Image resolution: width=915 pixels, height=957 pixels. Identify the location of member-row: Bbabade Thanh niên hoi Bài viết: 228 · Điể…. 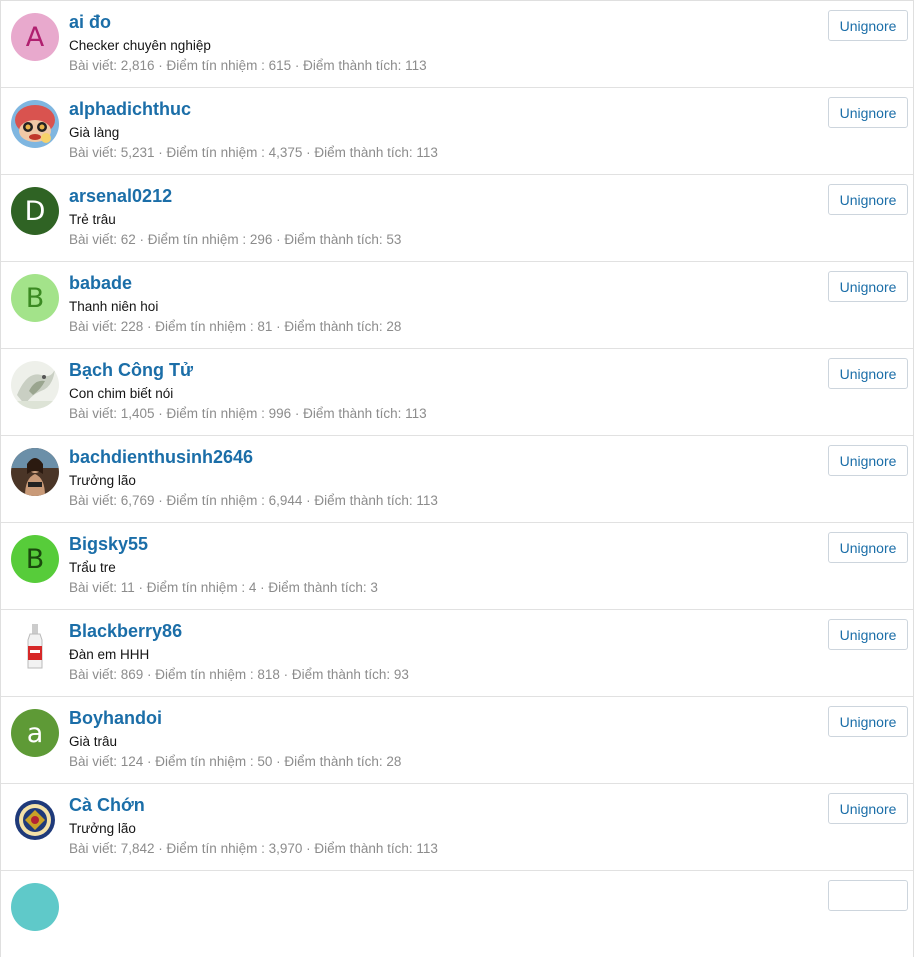
(457, 305).